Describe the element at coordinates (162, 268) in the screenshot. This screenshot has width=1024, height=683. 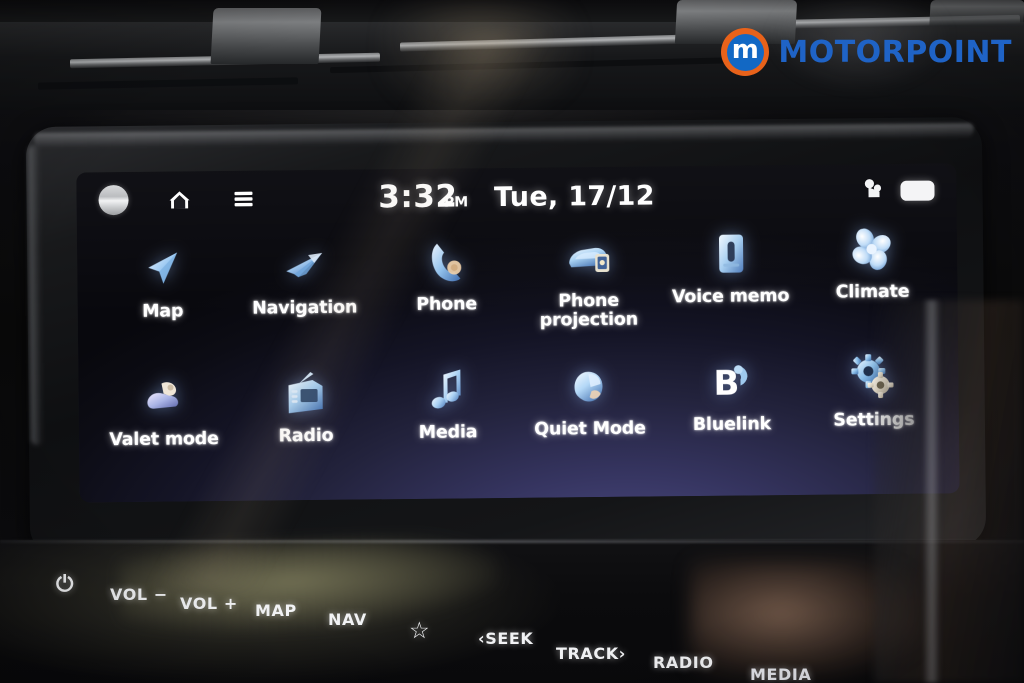
I see `map-arrow-icon` at that location.